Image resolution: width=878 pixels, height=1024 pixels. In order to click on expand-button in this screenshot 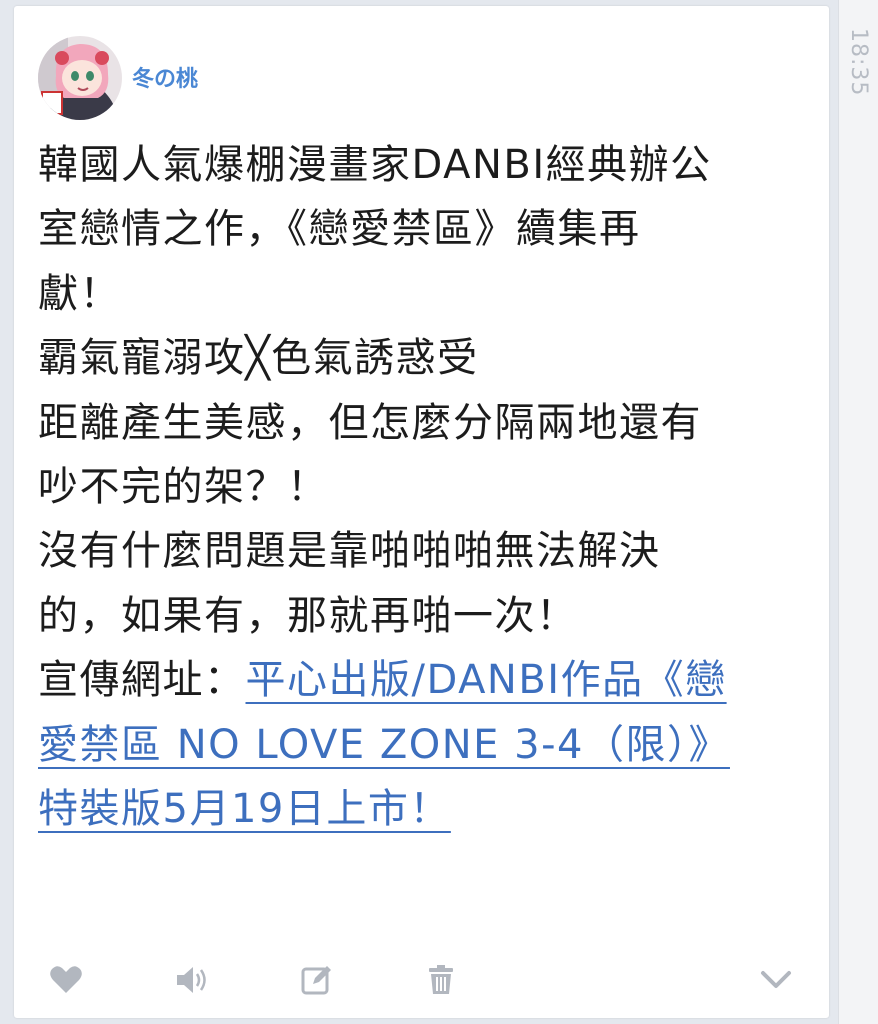, I will do `click(776, 980)`.